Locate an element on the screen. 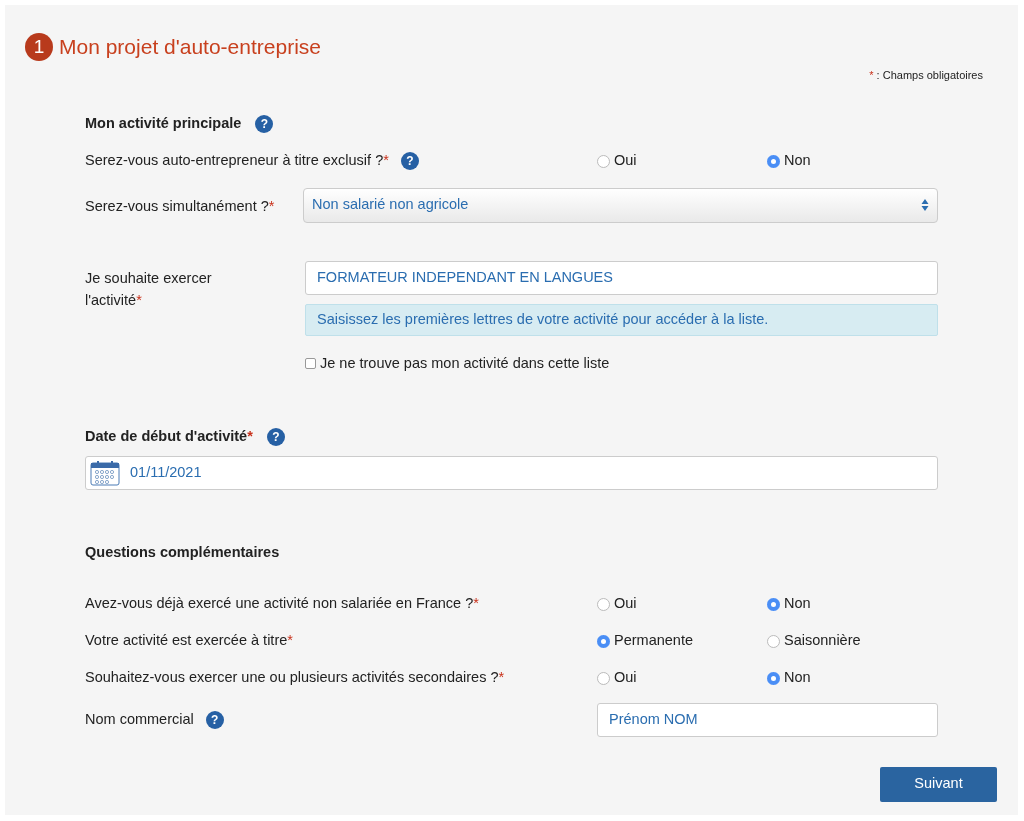 The width and height of the screenshot is (1024, 821). field-label: Souhaitez-vous exercer une ou plusieurs activités secondaires ?* is located at coordinates (295, 678).